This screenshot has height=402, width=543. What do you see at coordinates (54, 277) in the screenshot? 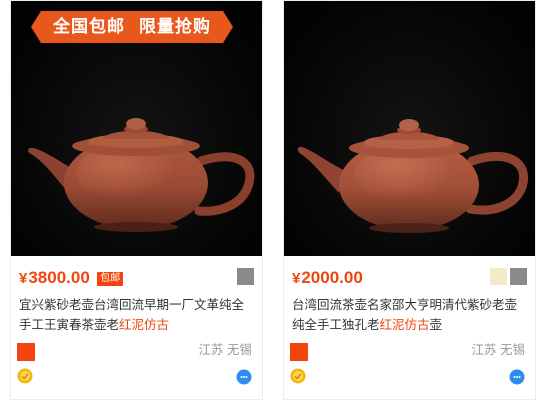
I see `product-price: ¥3800.00` at bounding box center [54, 277].